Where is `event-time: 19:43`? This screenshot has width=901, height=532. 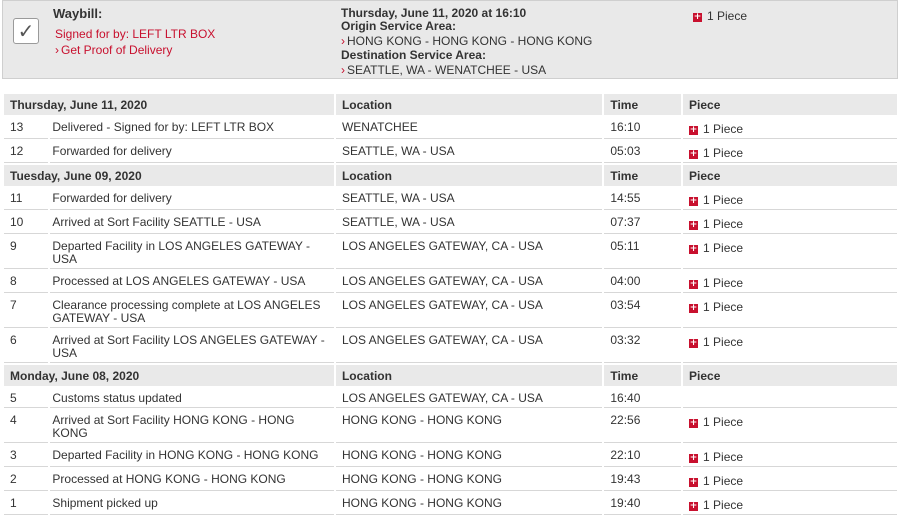 event-time: 19:43 is located at coordinates (643, 480).